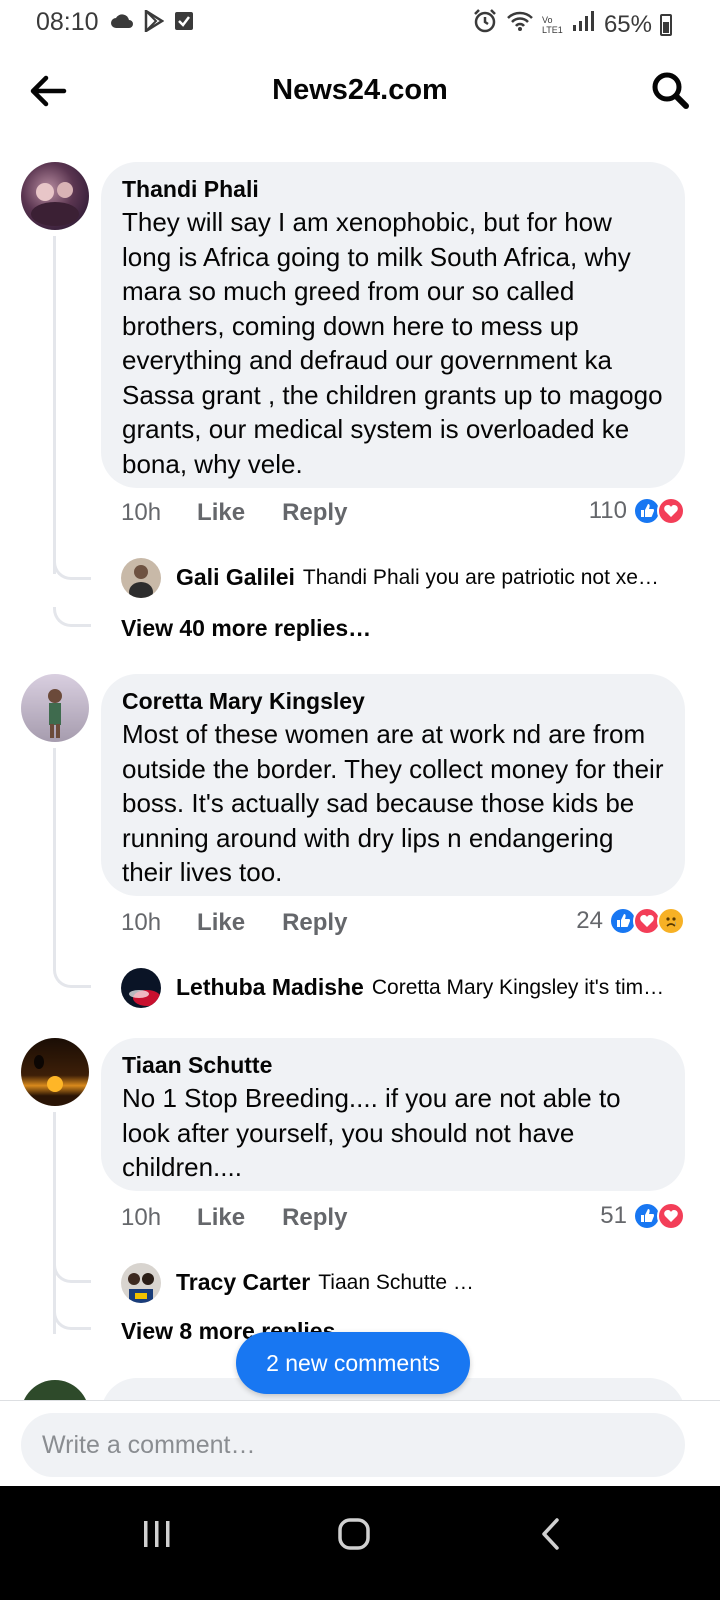  I want to click on comment-author: Coretta Mary Kingsley, so click(393, 701).